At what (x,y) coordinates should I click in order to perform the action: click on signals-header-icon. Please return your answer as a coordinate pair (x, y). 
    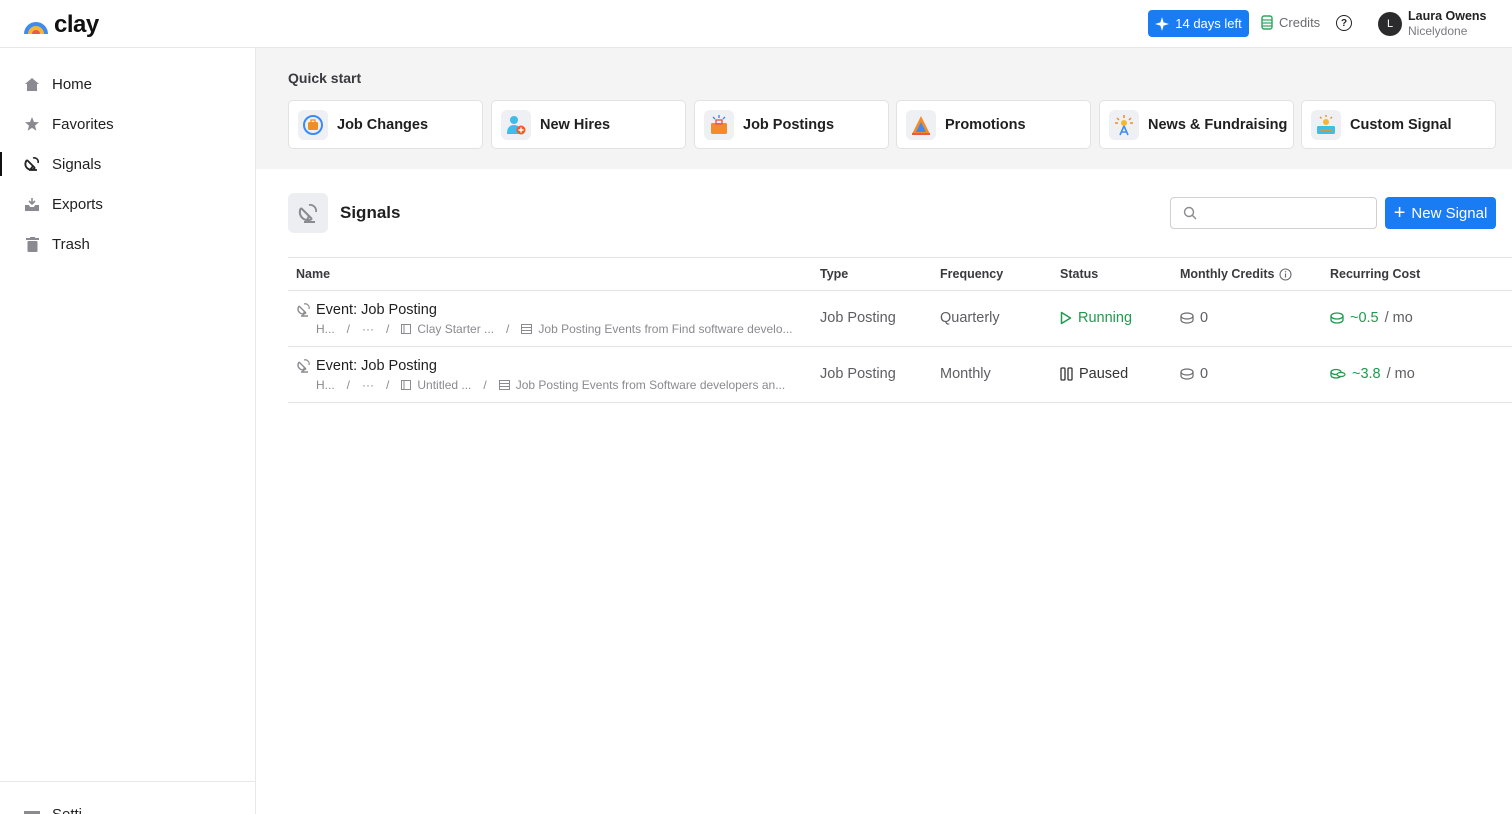
    Looking at the image, I should click on (308, 213).